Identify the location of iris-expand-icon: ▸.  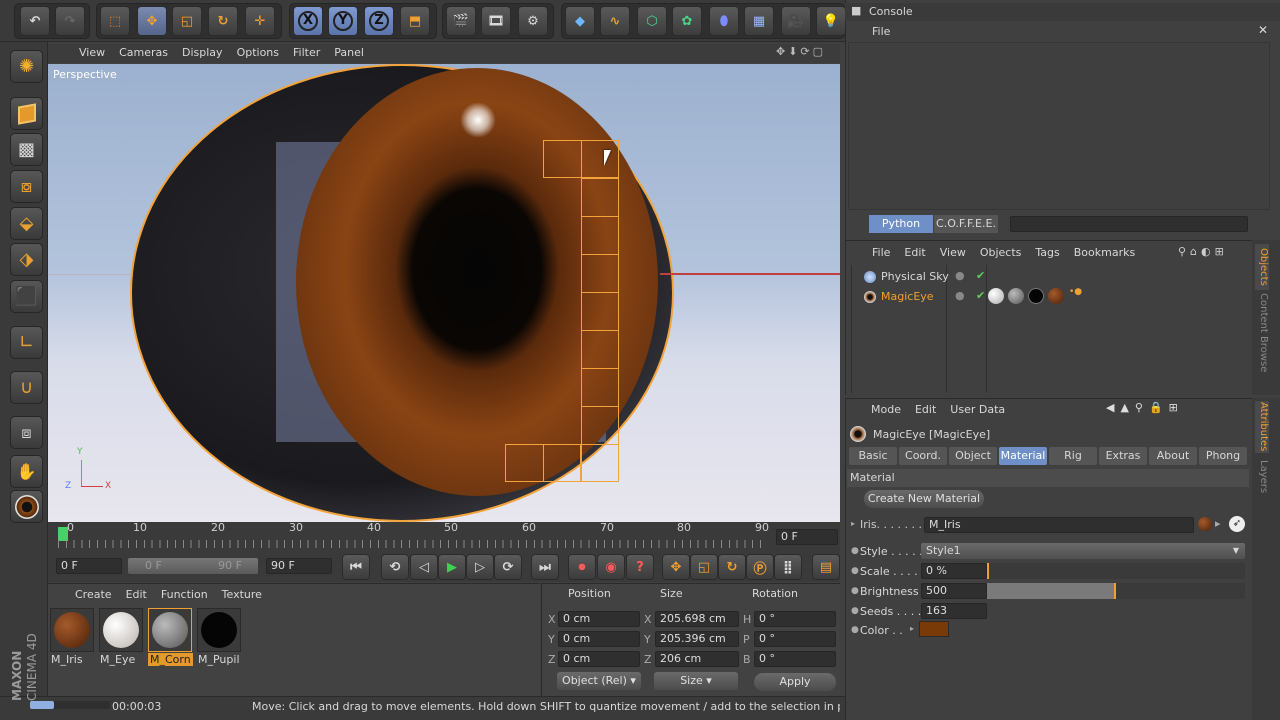
(853, 523).